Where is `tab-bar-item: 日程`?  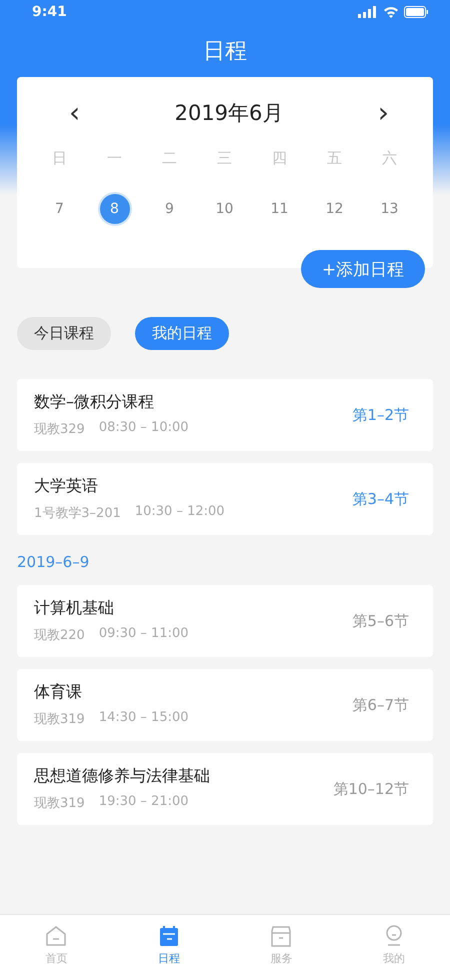 tab-bar-item: 日程 is located at coordinates (168, 944).